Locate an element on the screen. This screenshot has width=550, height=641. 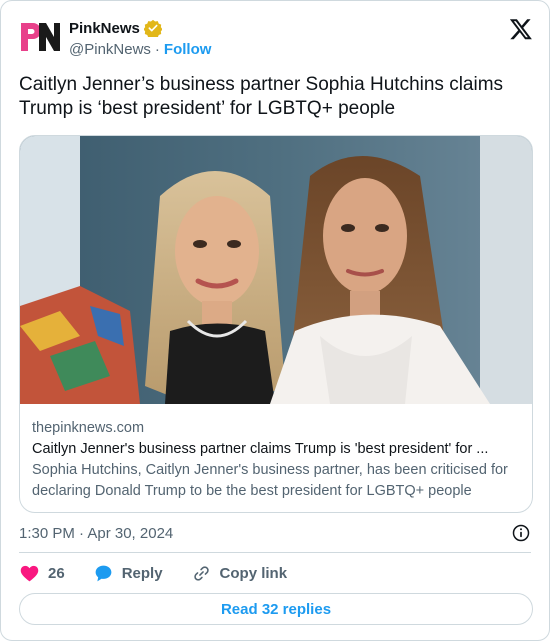
tweet-actions: 26 Reply Copy link is located at coordinates (167, 573).